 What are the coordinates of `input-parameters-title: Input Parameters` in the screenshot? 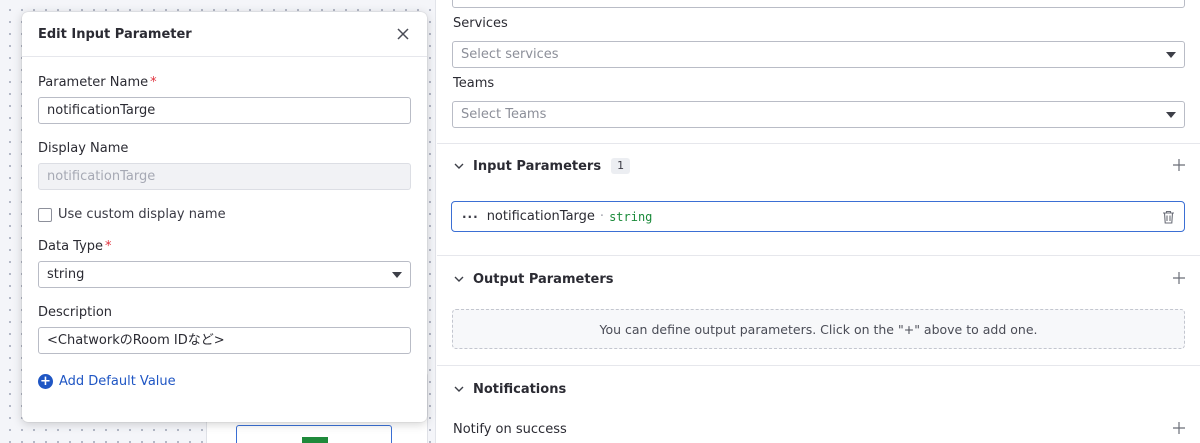 It's located at (537, 166).